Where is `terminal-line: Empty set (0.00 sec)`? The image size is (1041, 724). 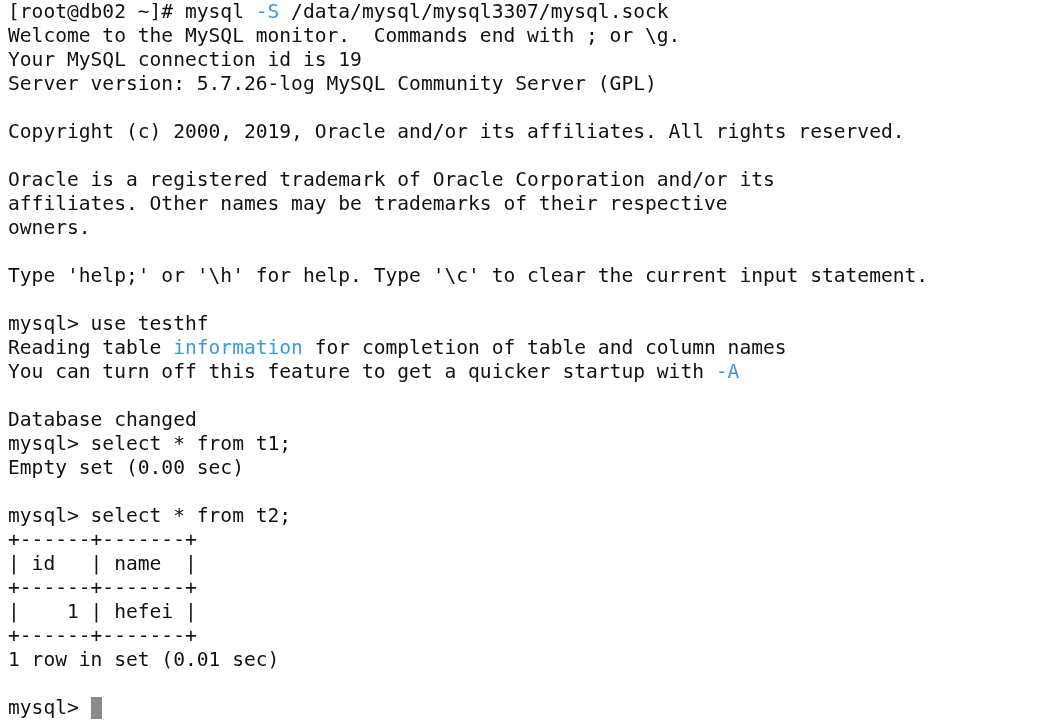
terminal-line: Empty set (0.00 sec) is located at coordinates (126, 468).